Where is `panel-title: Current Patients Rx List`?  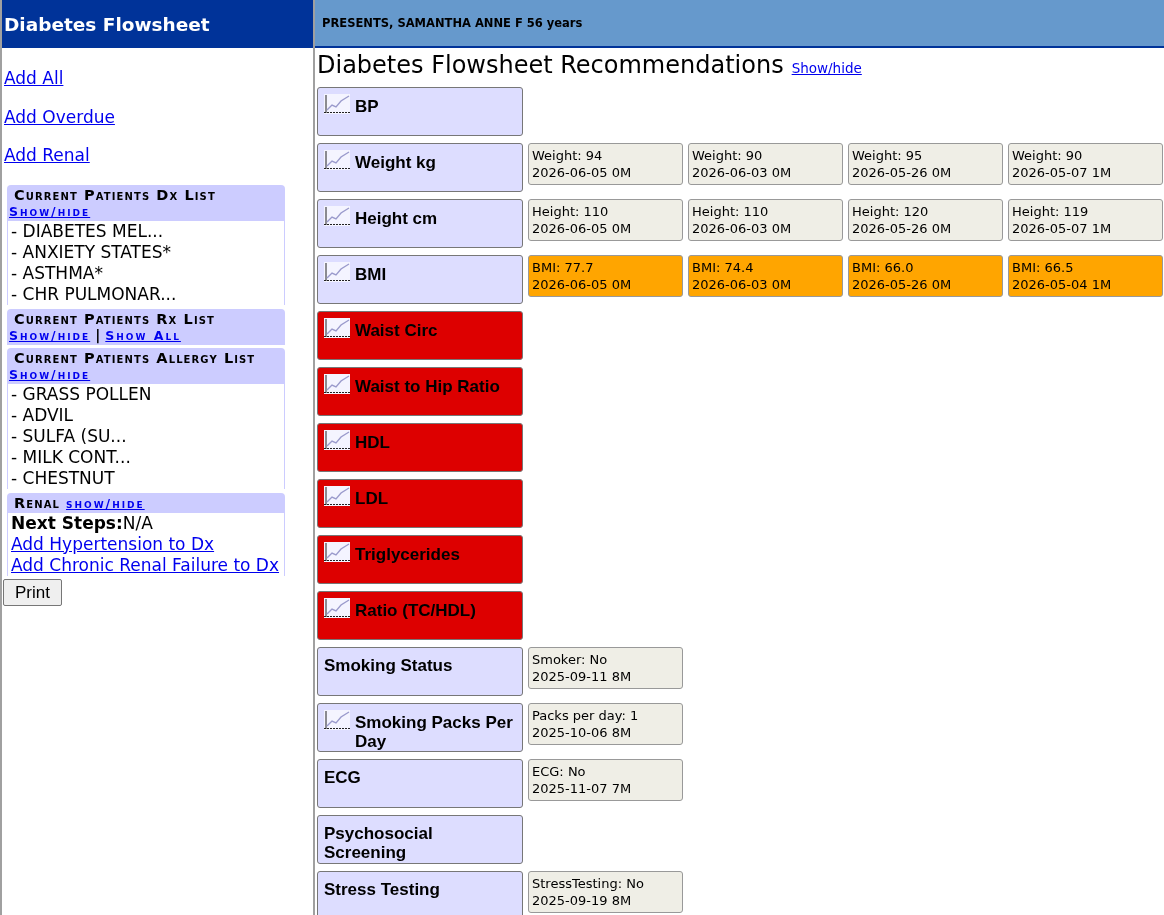 panel-title: Current Patients Rx List is located at coordinates (114, 319).